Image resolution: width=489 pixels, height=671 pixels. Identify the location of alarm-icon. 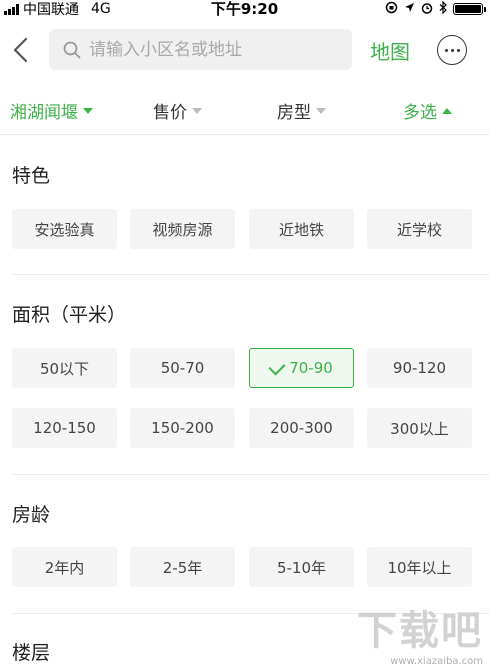
(427, 9).